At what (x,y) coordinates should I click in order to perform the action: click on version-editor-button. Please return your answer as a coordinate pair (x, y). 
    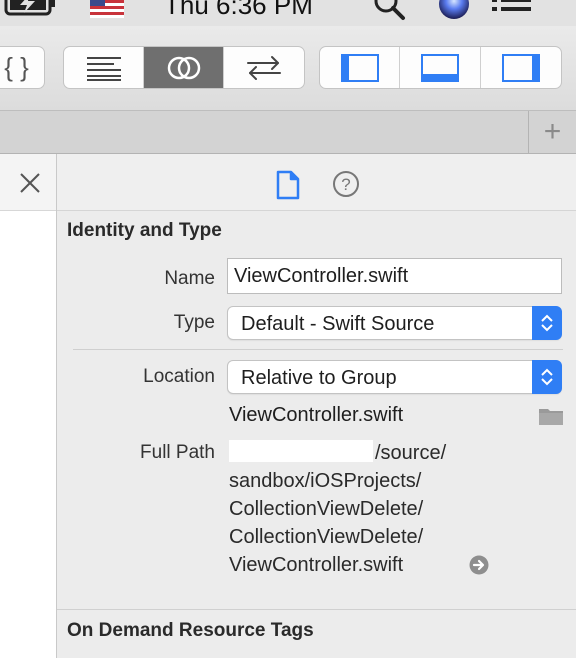
    Looking at the image, I should click on (264, 67).